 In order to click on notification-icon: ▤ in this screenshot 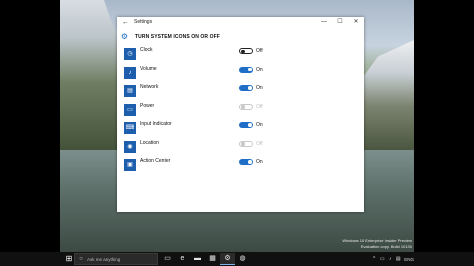, I will do `click(398, 259)`.